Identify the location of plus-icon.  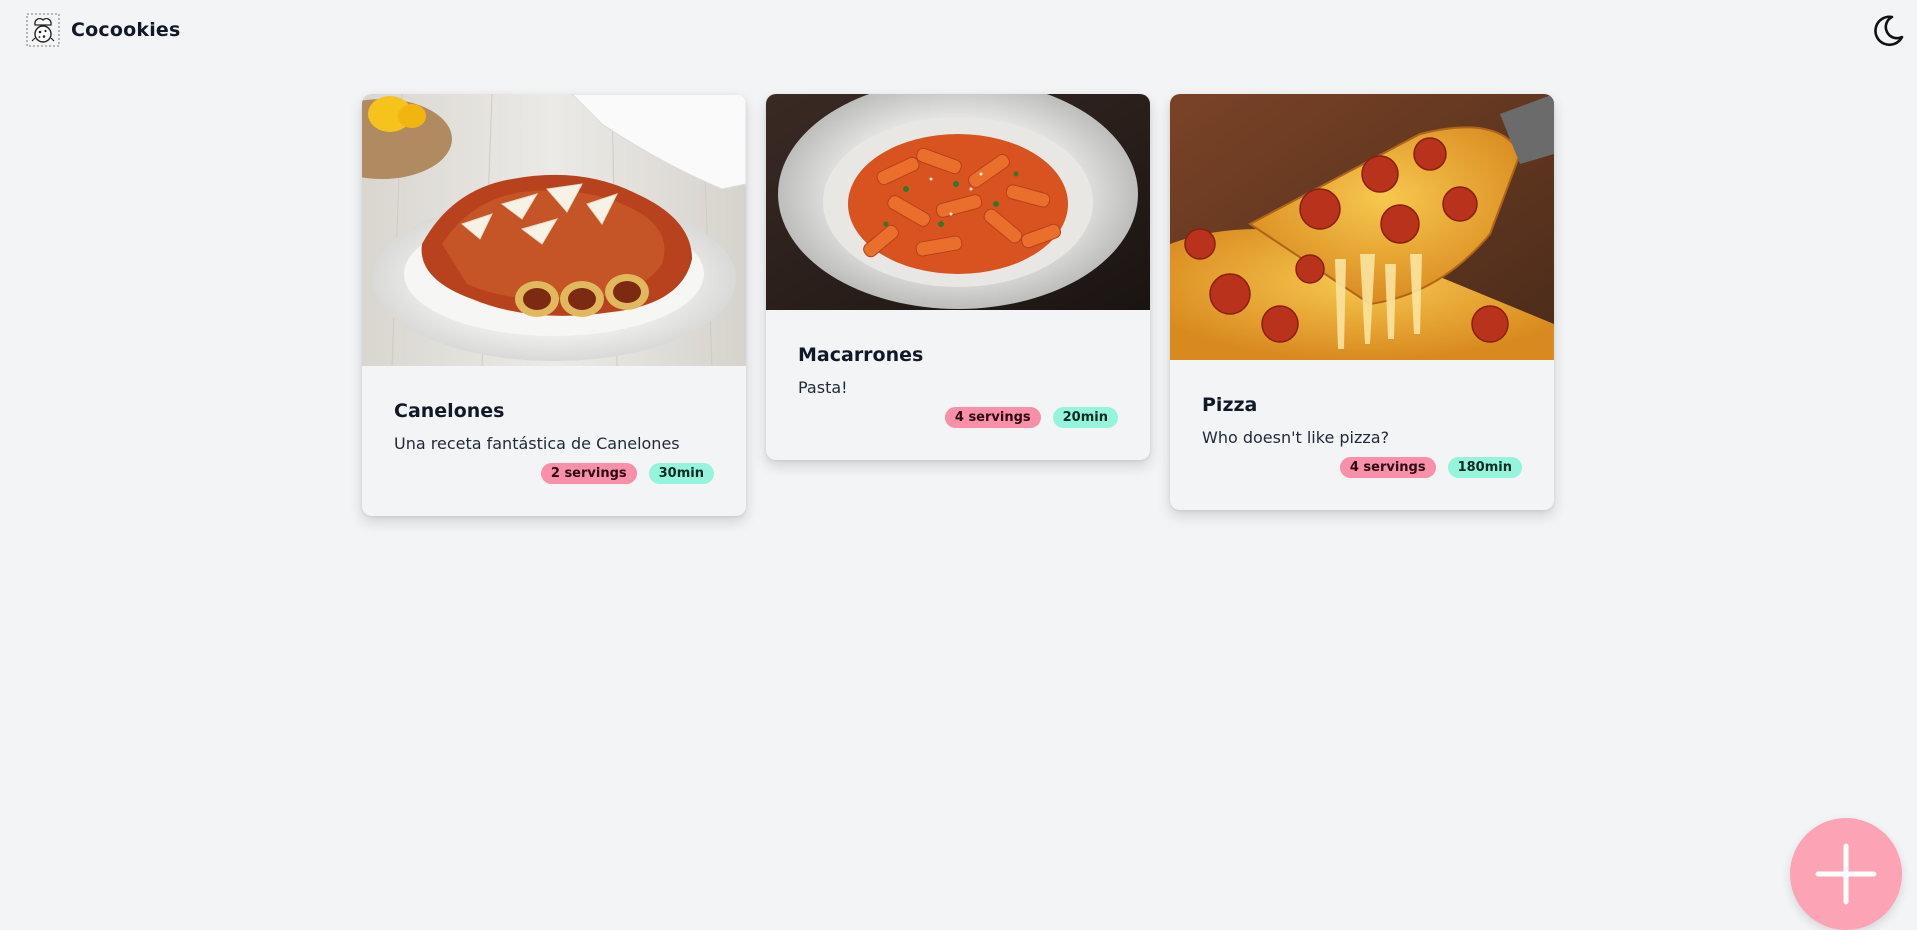
(1846, 874).